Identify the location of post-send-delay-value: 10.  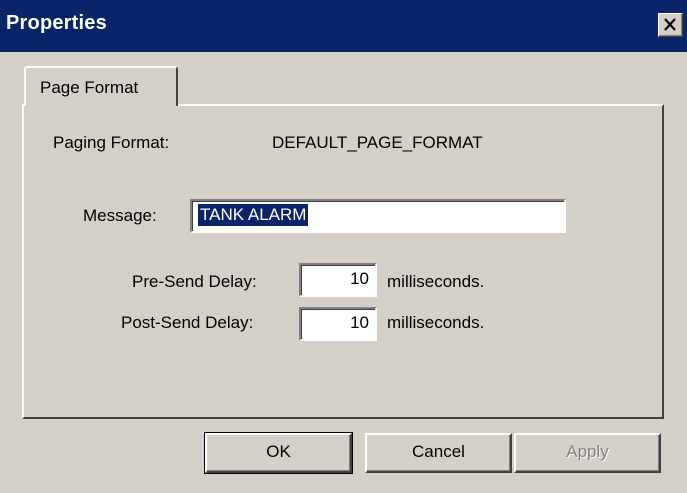
(359, 322).